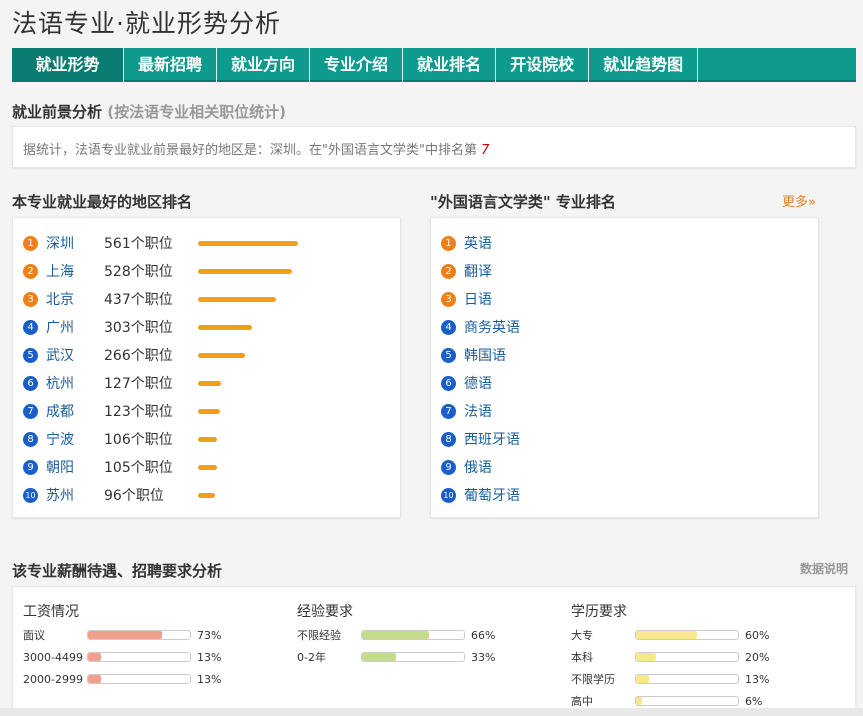 The width and height of the screenshot is (863, 716). What do you see at coordinates (757, 635) in the screenshot?
I see `stat-percent: 60%` at bounding box center [757, 635].